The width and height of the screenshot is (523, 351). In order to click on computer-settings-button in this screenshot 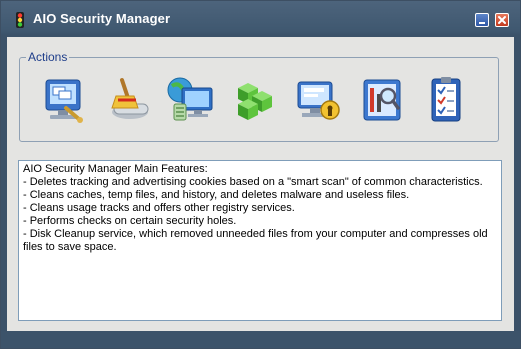, I will do `click(62, 100)`.